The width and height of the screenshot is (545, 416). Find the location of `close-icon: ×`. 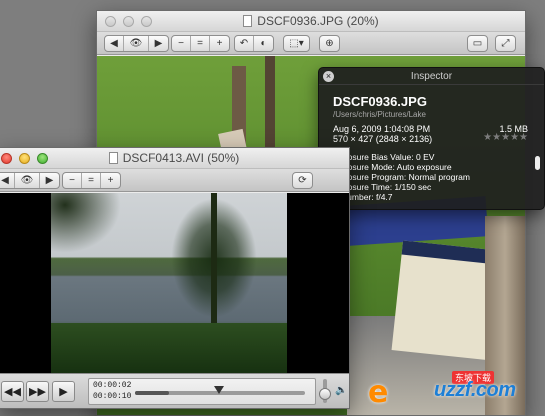

close-icon: × is located at coordinates (328, 76).